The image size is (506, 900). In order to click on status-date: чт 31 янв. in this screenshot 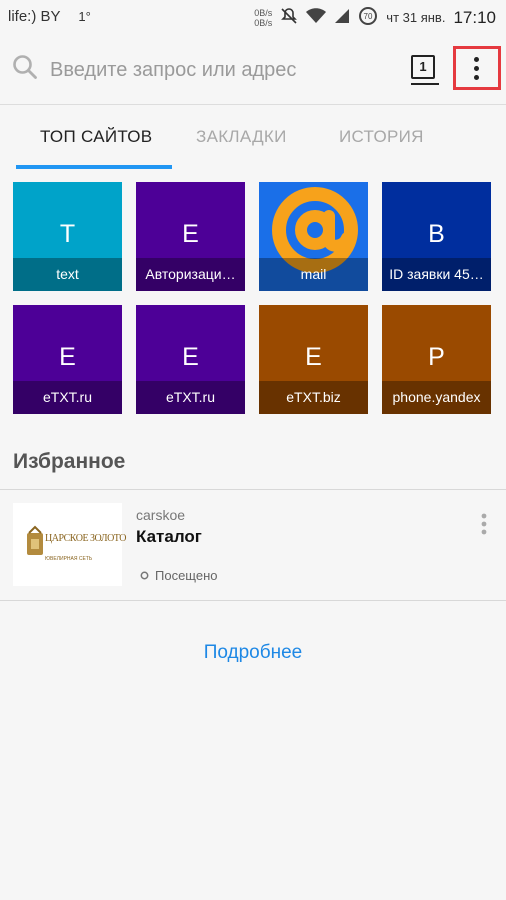, I will do `click(416, 17)`.